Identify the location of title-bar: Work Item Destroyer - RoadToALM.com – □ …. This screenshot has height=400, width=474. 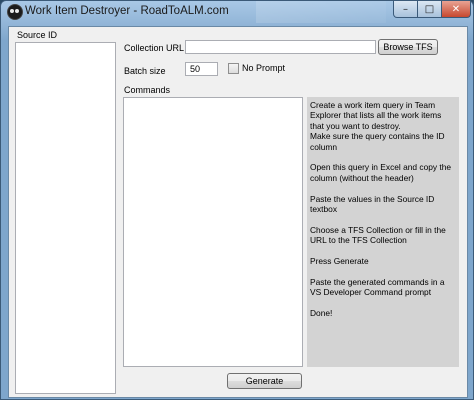
(237, 12).